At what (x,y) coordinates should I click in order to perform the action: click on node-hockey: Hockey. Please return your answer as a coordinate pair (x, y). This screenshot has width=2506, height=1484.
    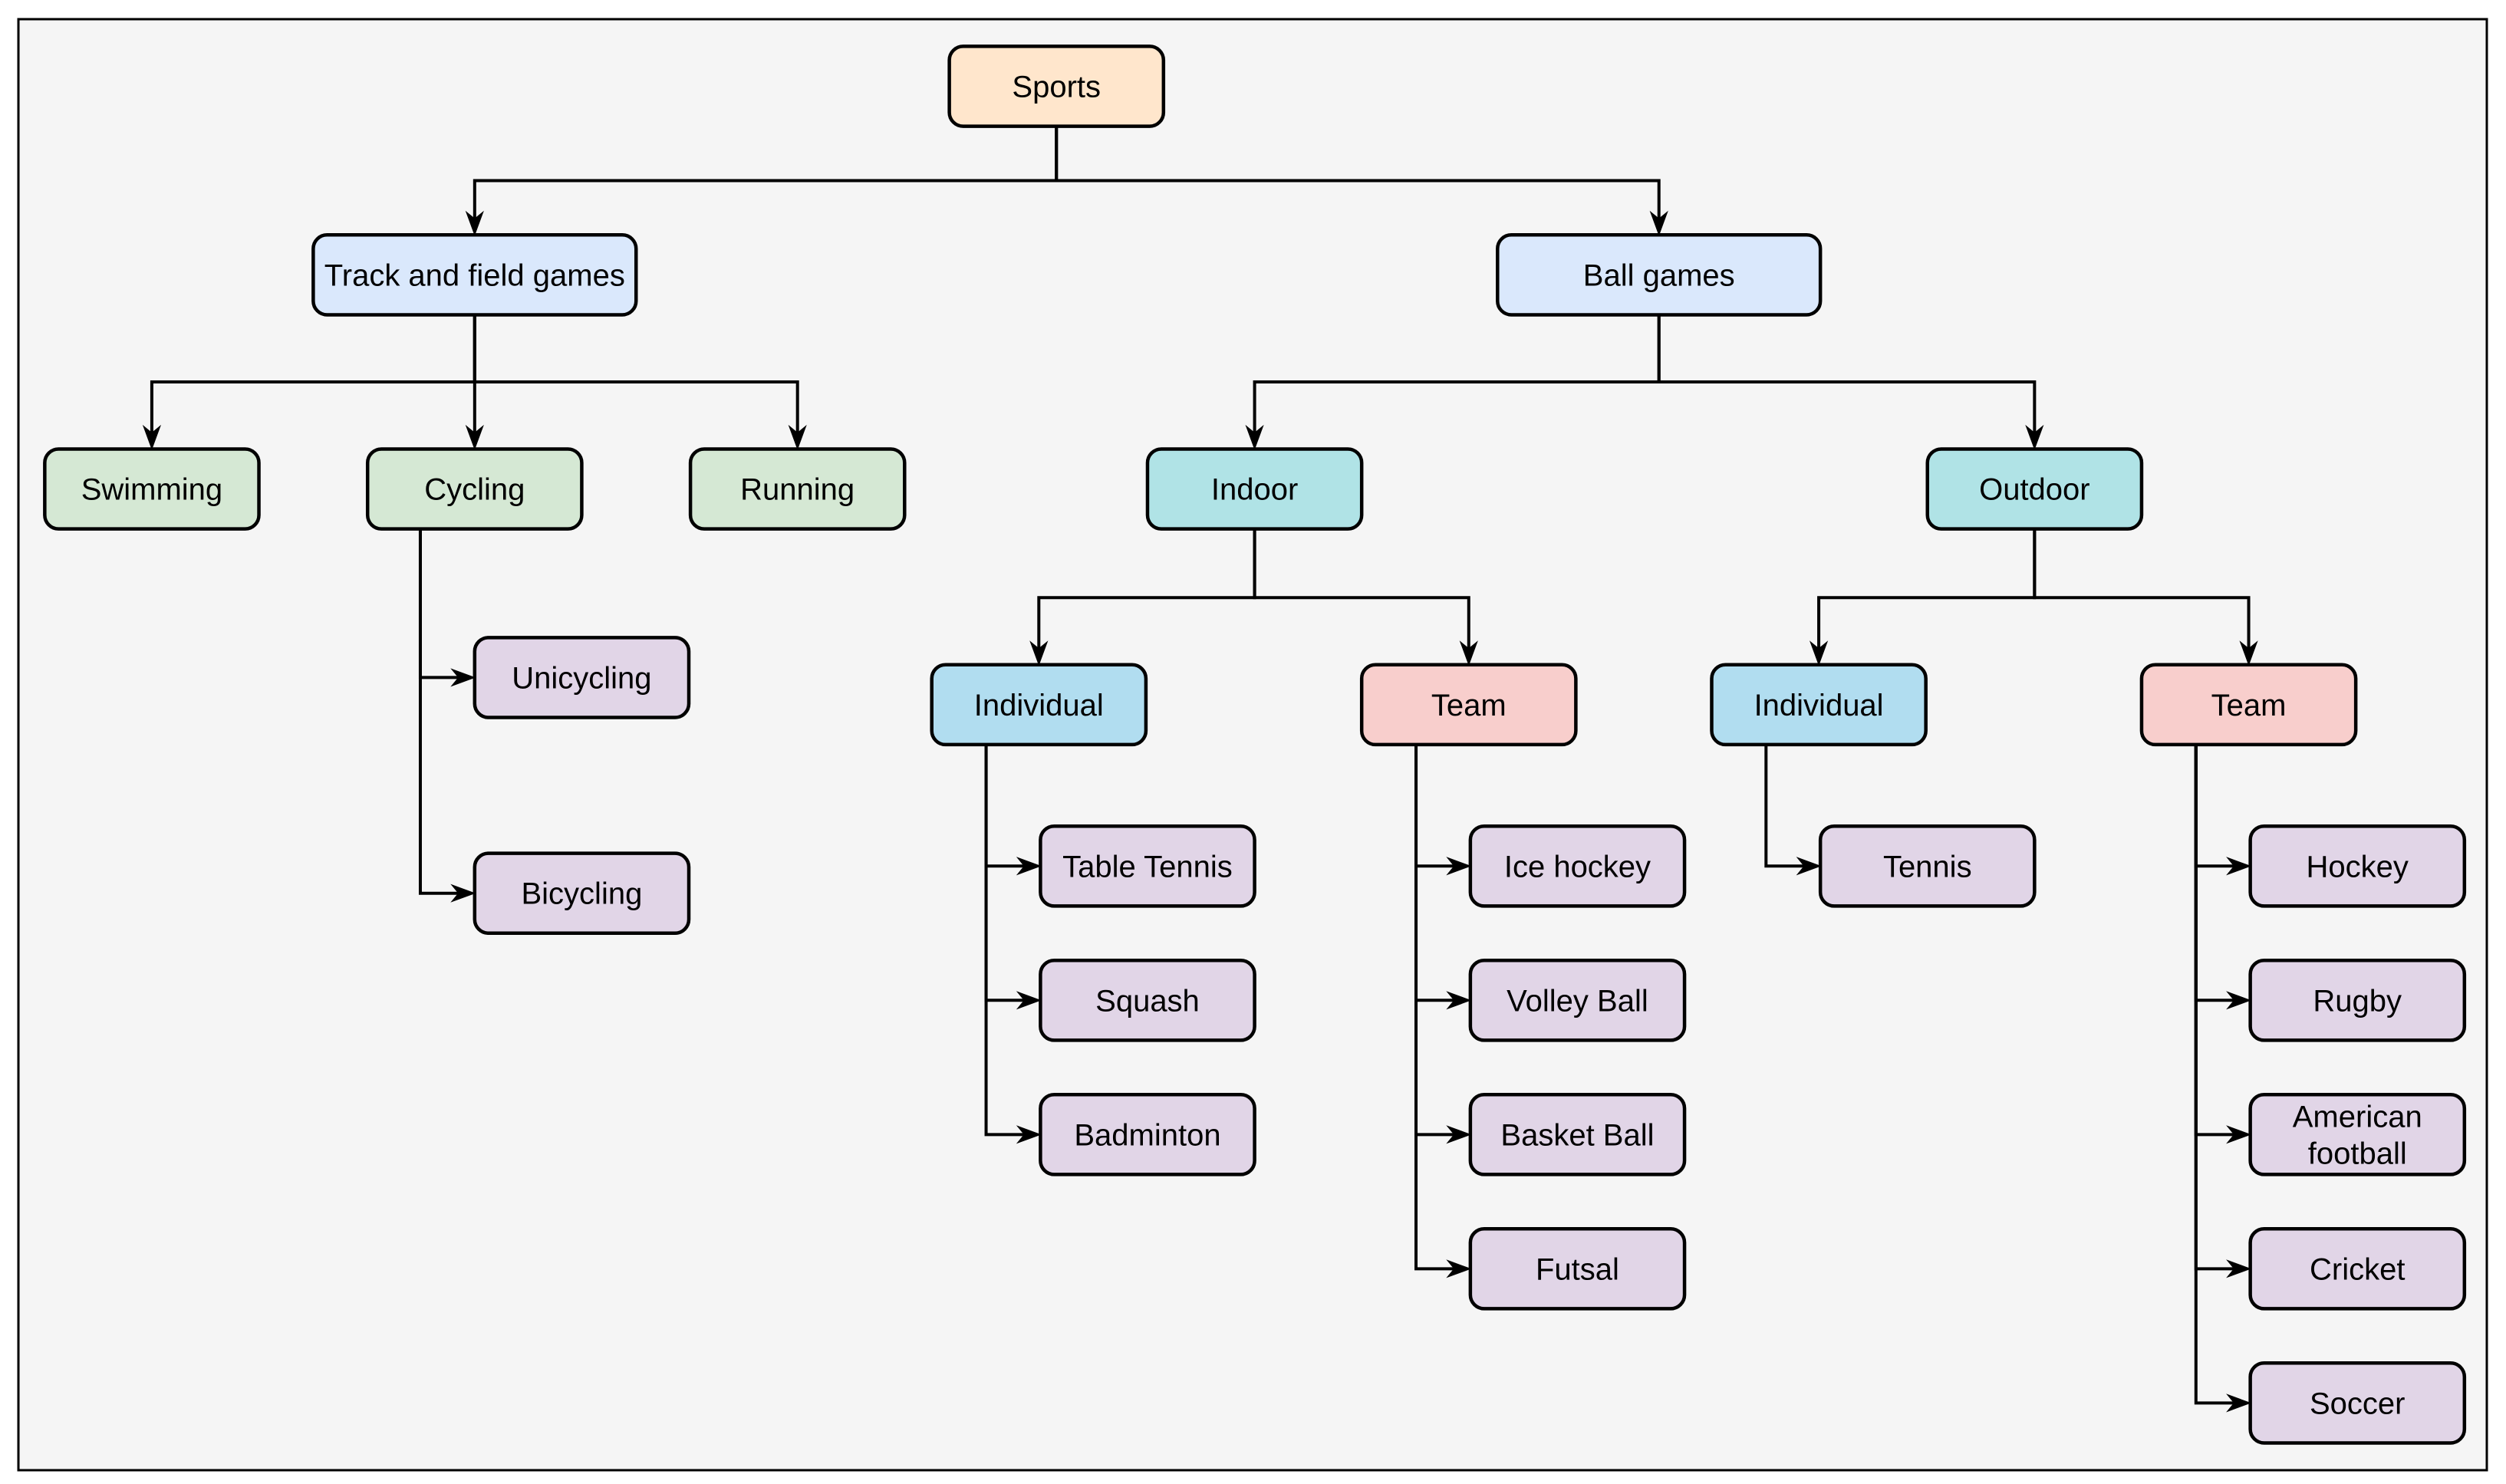
    Looking at the image, I should click on (2357, 866).